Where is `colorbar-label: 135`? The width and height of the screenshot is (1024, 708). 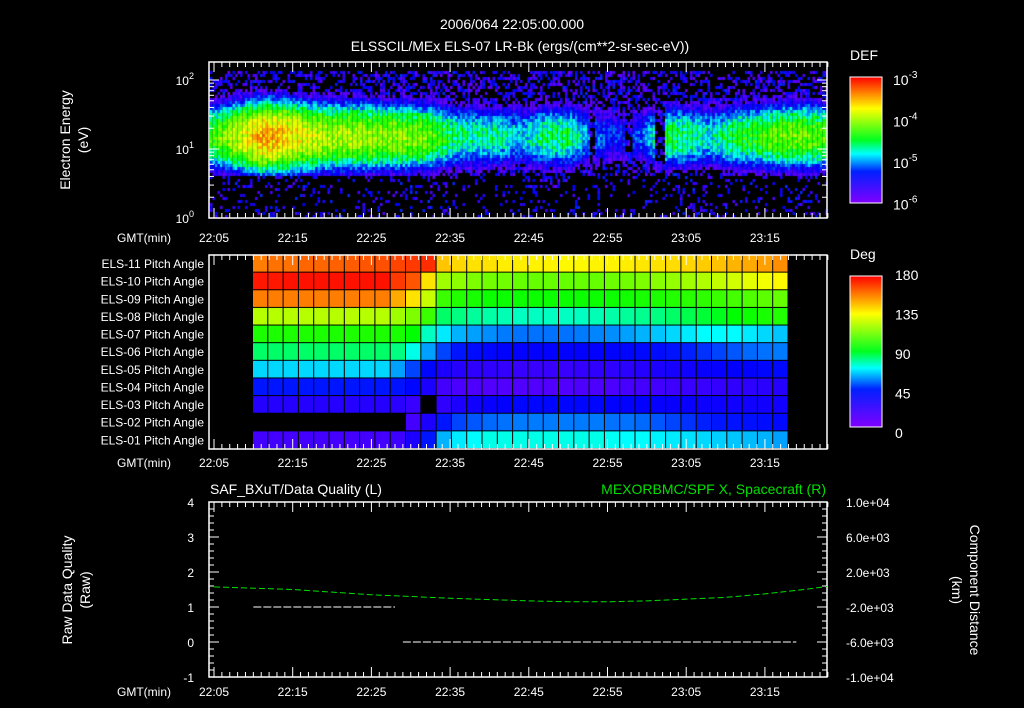
colorbar-label: 135 is located at coordinates (907, 315).